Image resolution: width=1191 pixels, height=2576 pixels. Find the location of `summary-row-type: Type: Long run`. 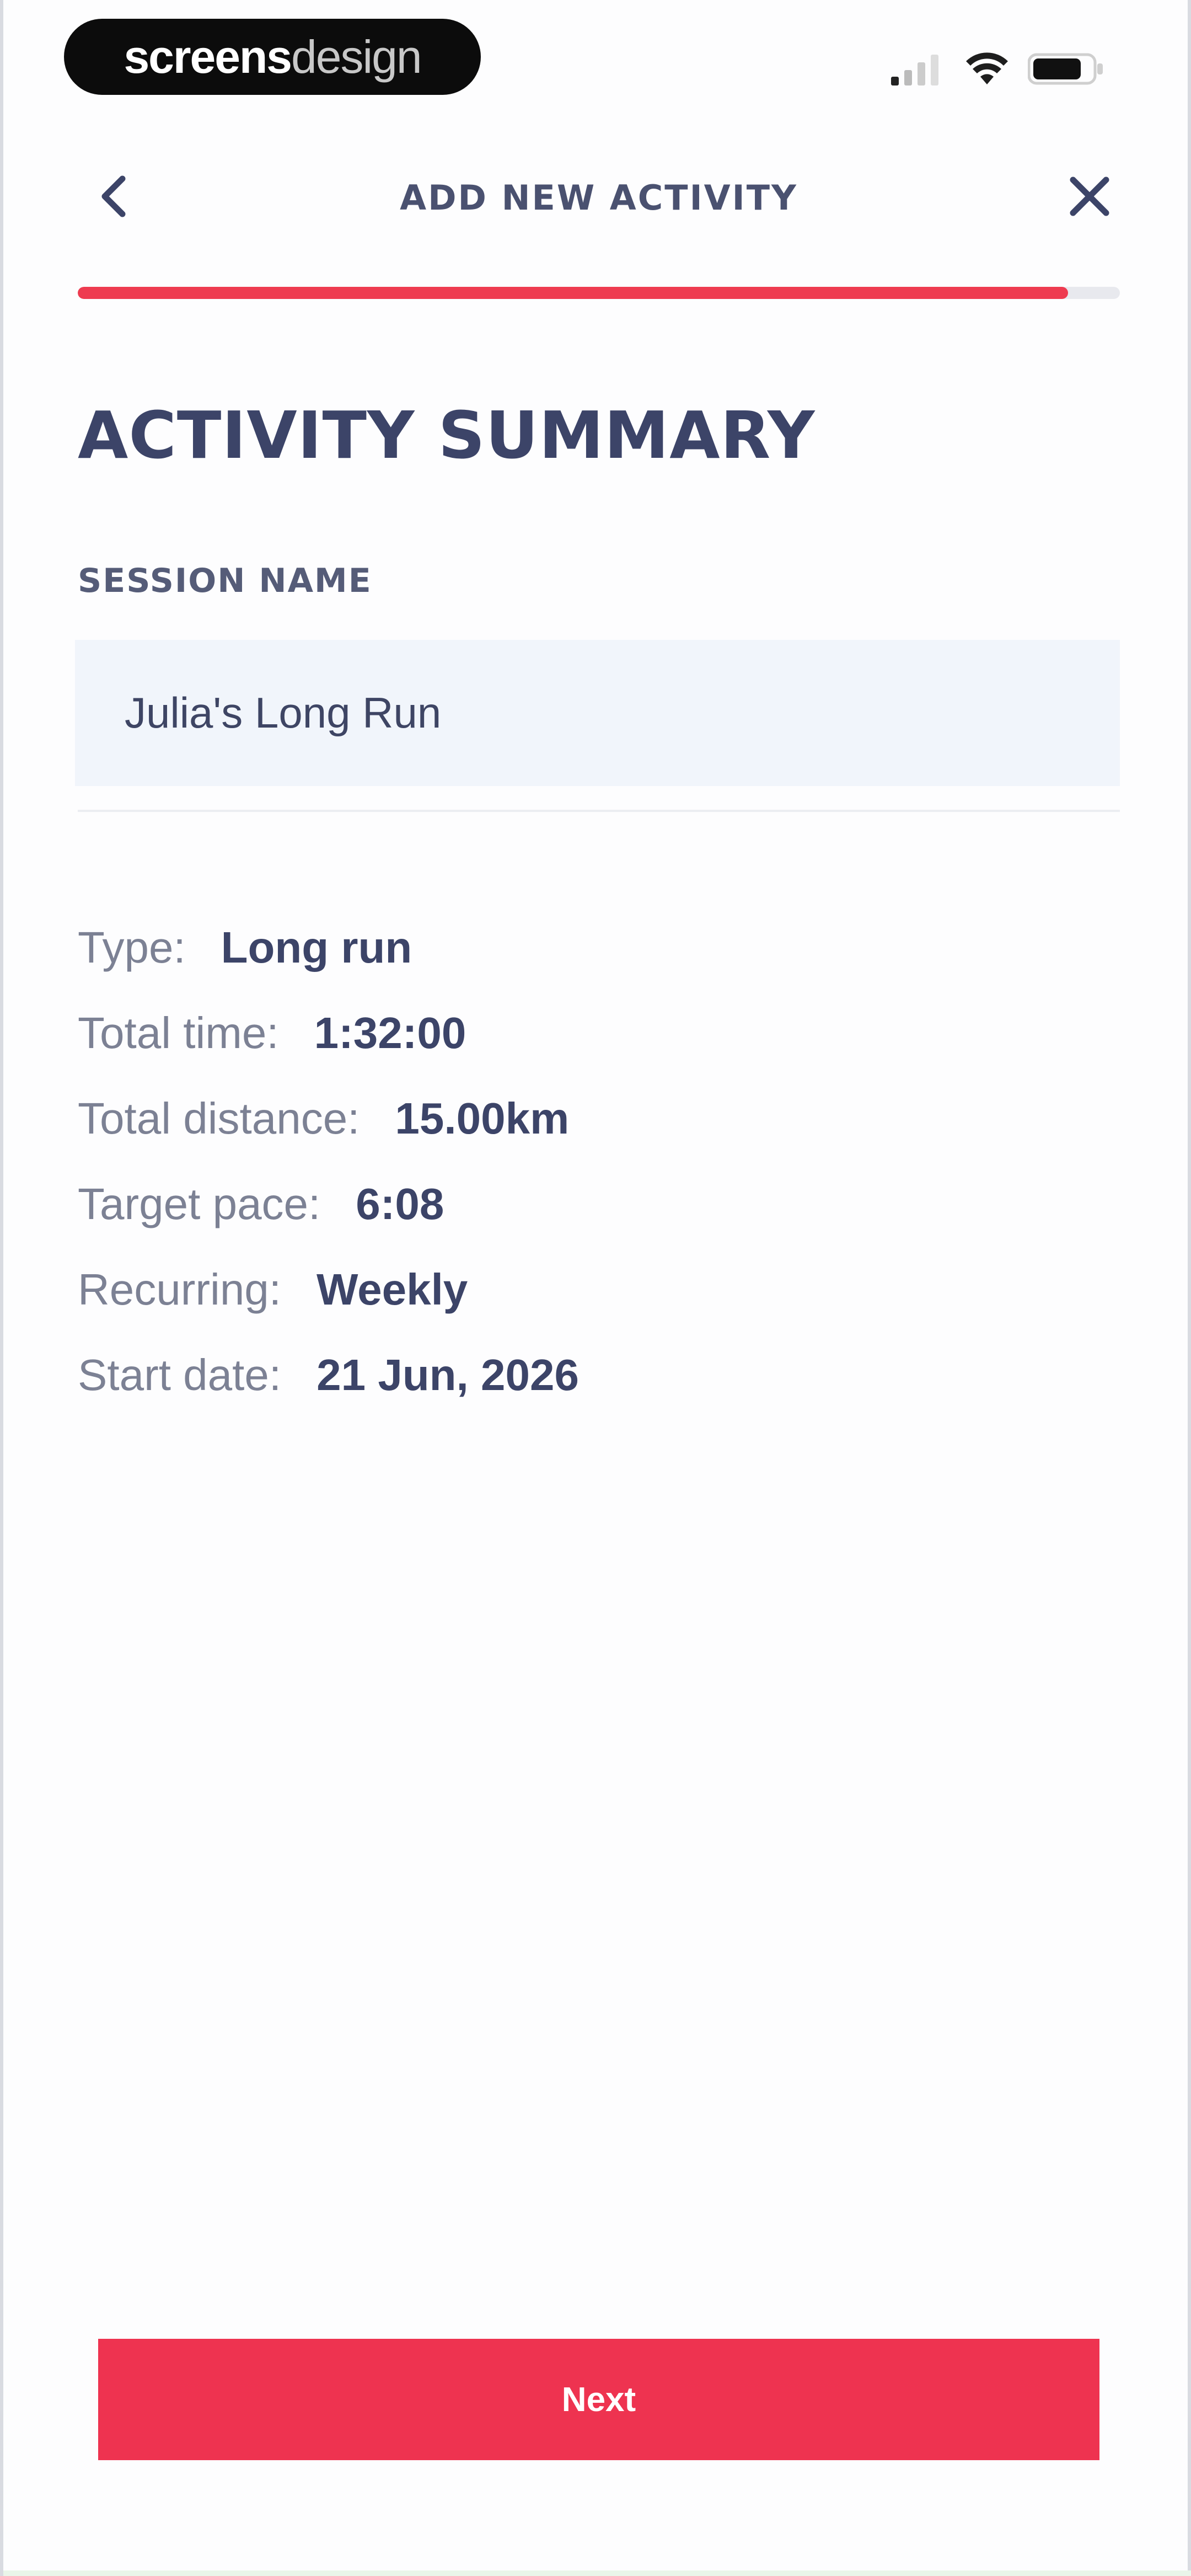

summary-row-type: Type: Long run is located at coordinates (599, 947).